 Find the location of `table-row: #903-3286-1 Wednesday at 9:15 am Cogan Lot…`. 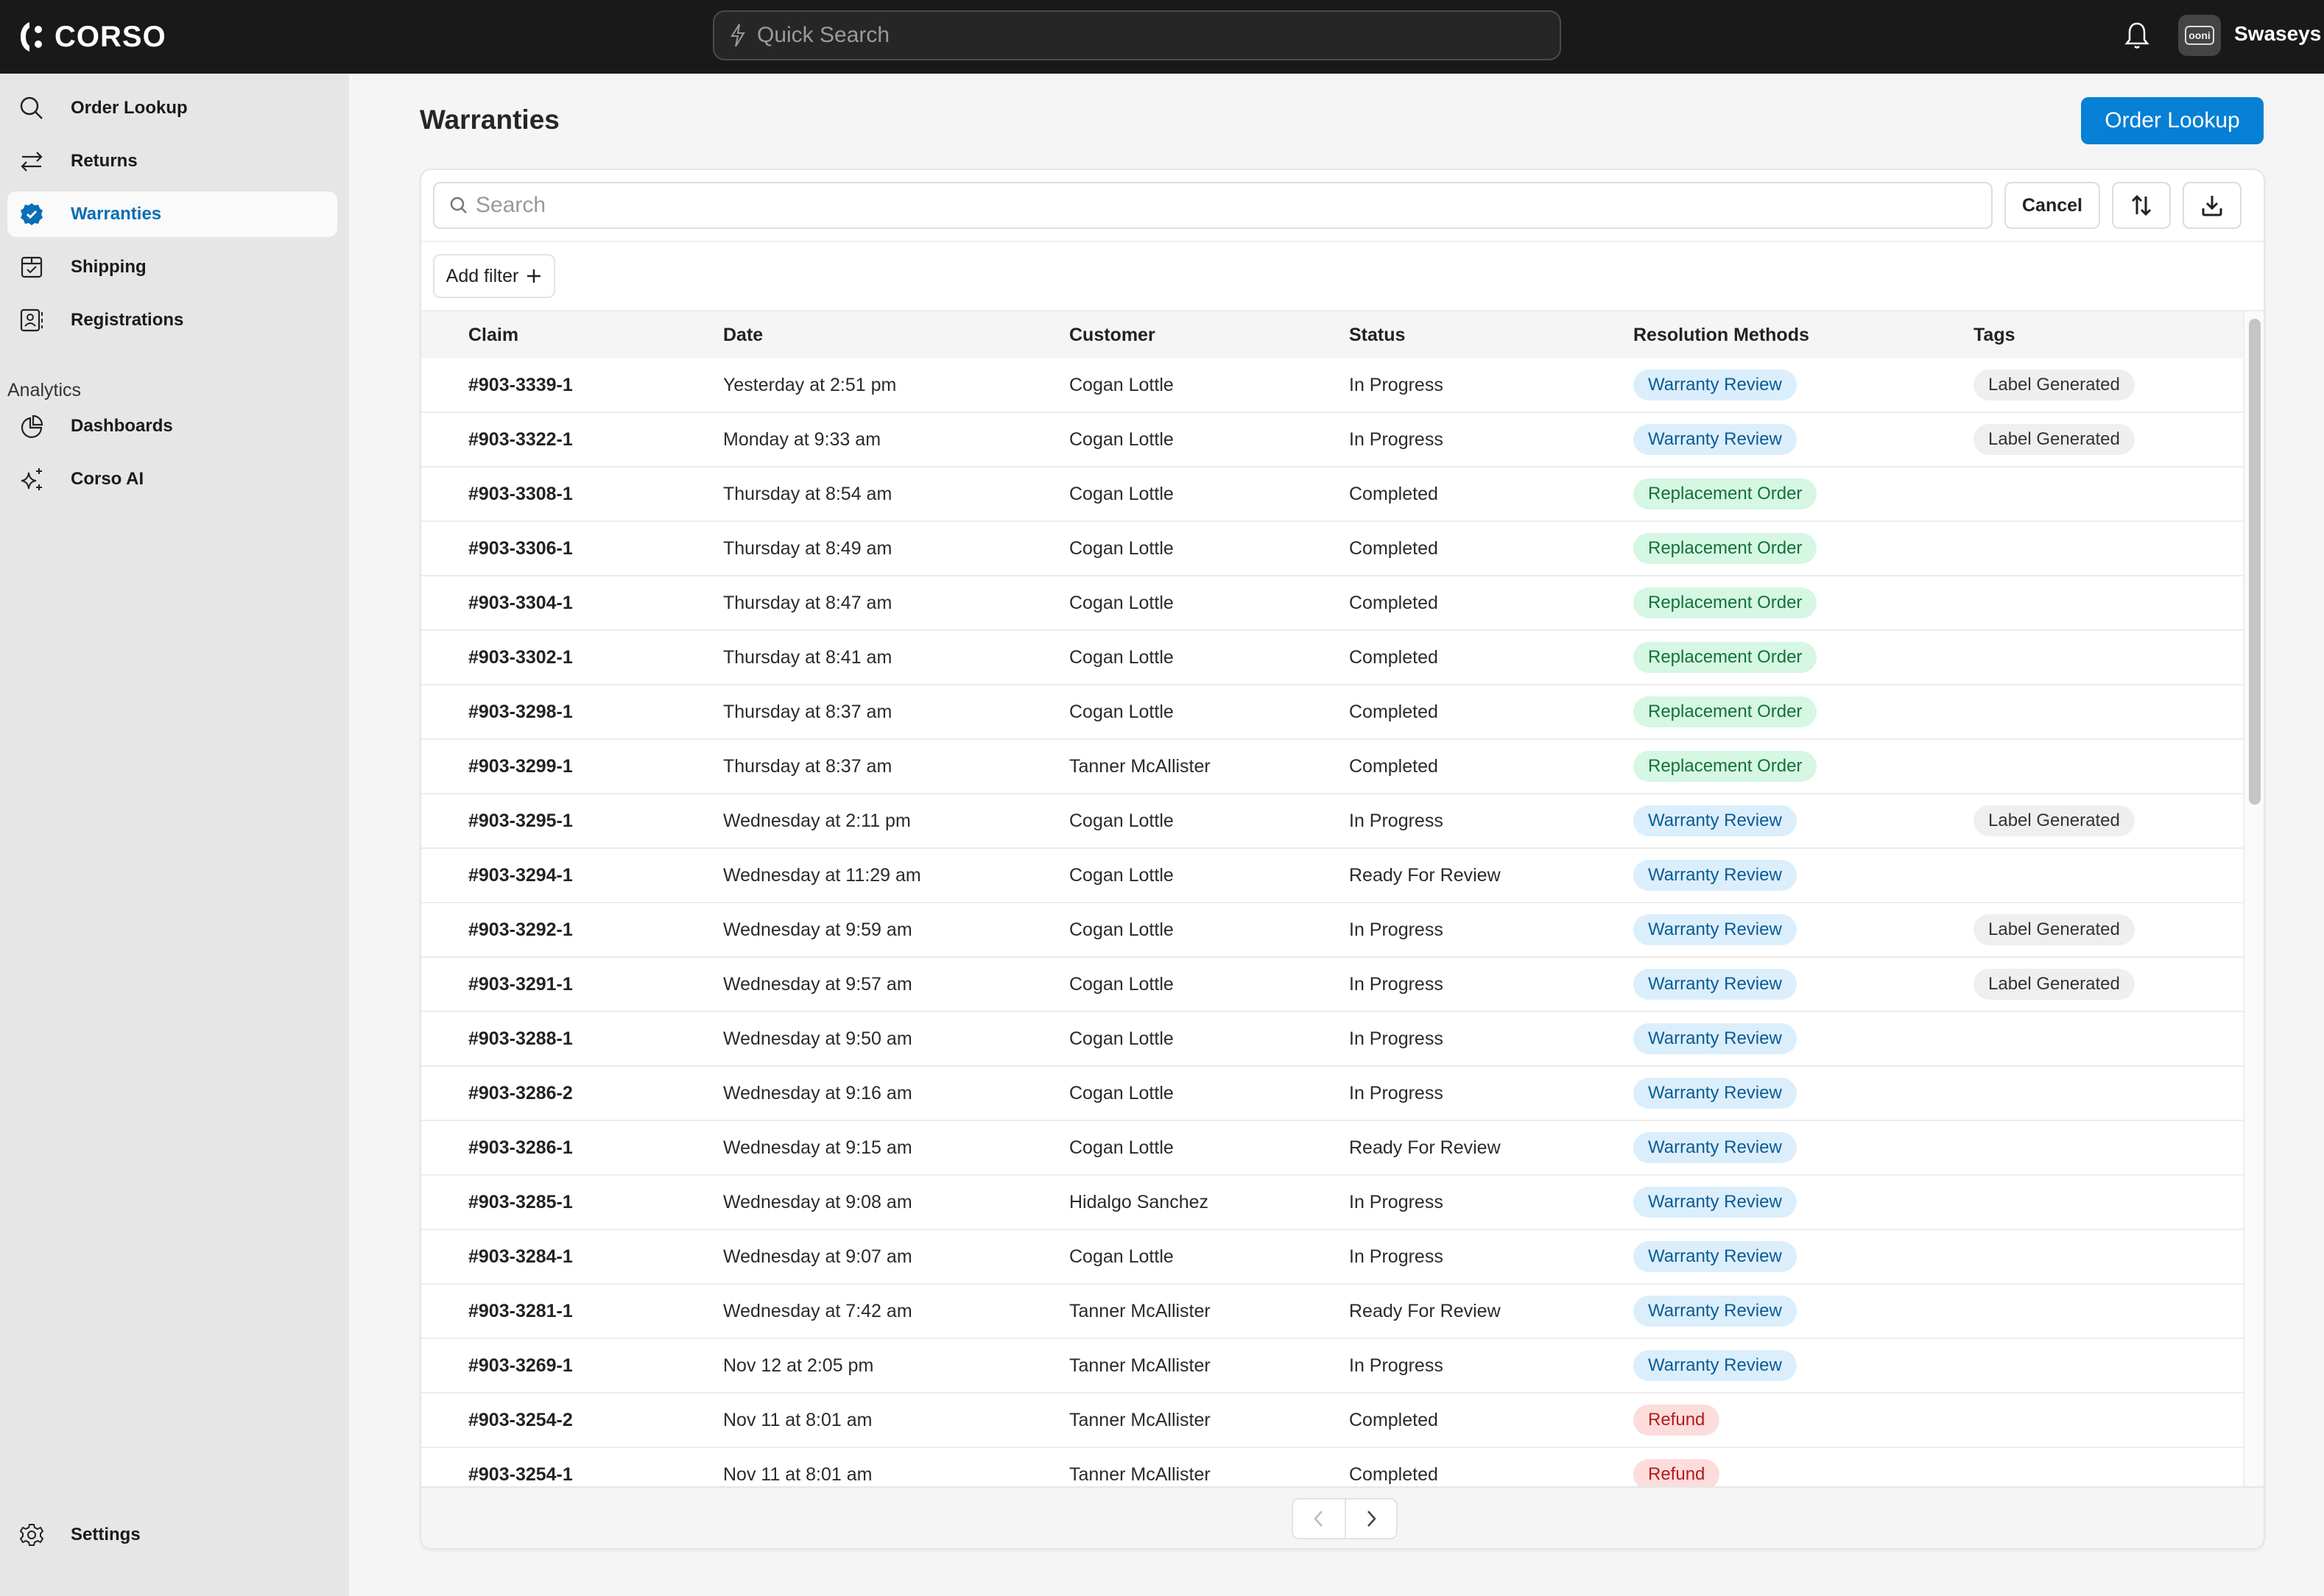

table-row: #903-3286-1 Wednesday at 9:15 am Cogan Lot… is located at coordinates (1332, 1148).